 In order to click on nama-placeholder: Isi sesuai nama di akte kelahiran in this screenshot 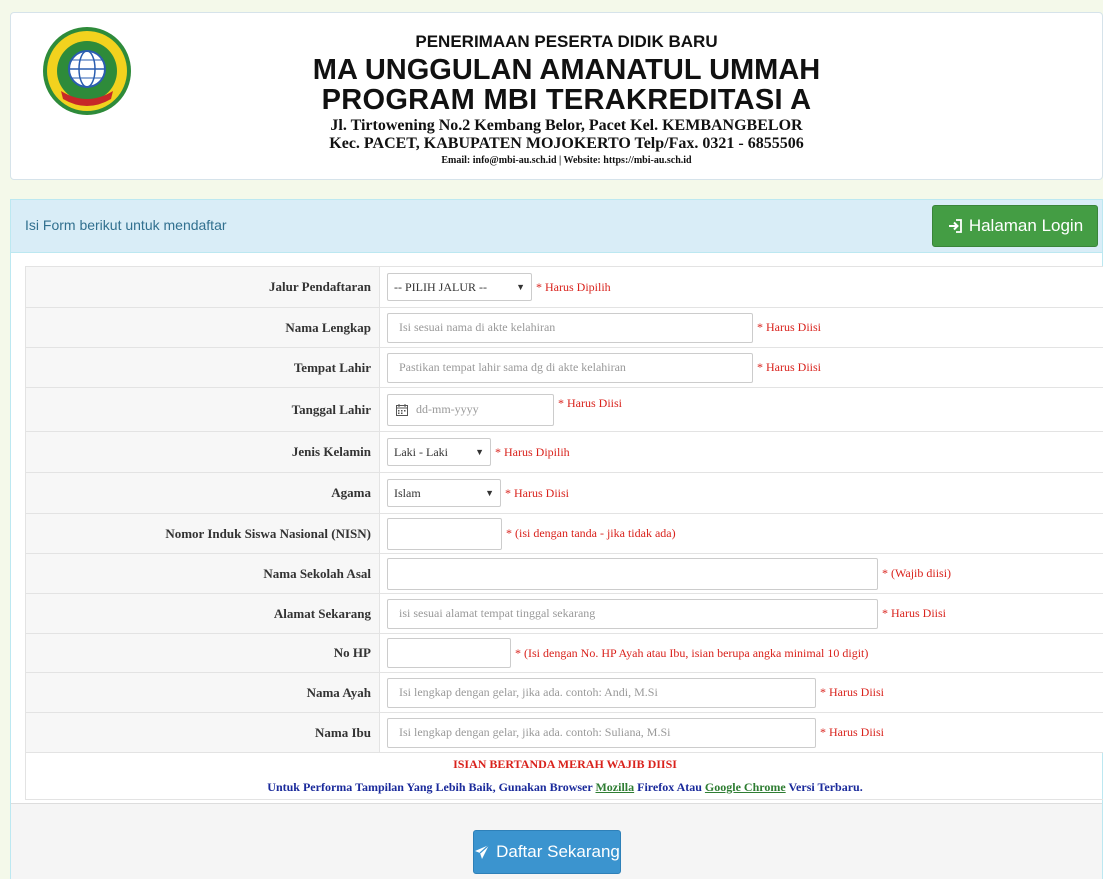, I will do `click(477, 327)`.